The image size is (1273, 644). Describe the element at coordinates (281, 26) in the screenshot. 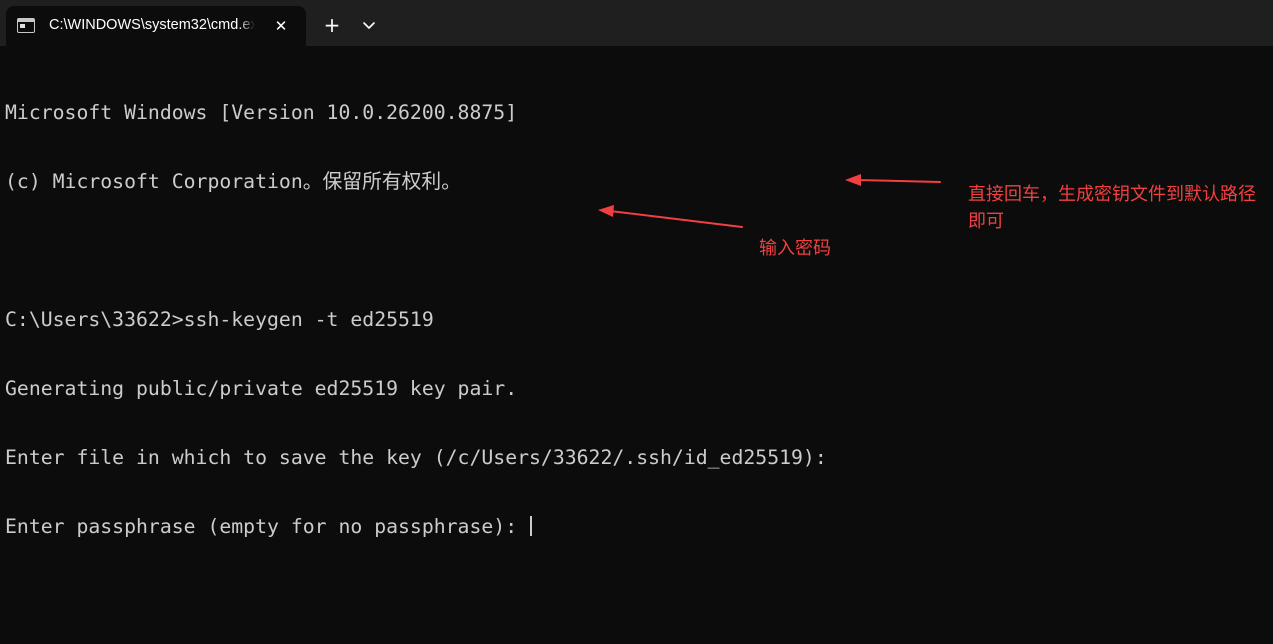

I see `close-icon: ✕` at that location.